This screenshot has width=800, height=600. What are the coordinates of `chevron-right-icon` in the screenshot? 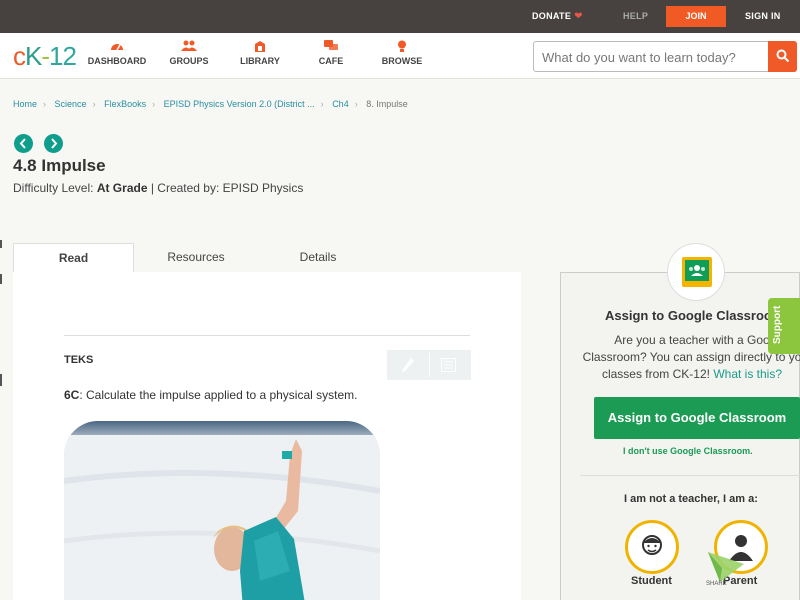 It's located at (54, 143).